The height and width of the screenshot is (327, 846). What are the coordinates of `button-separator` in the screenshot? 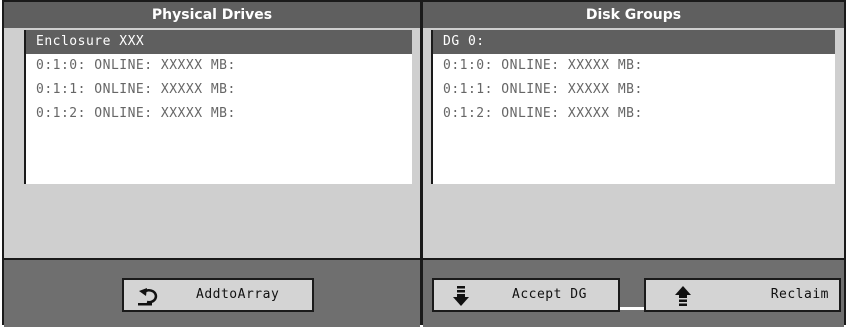 It's located at (632, 308).